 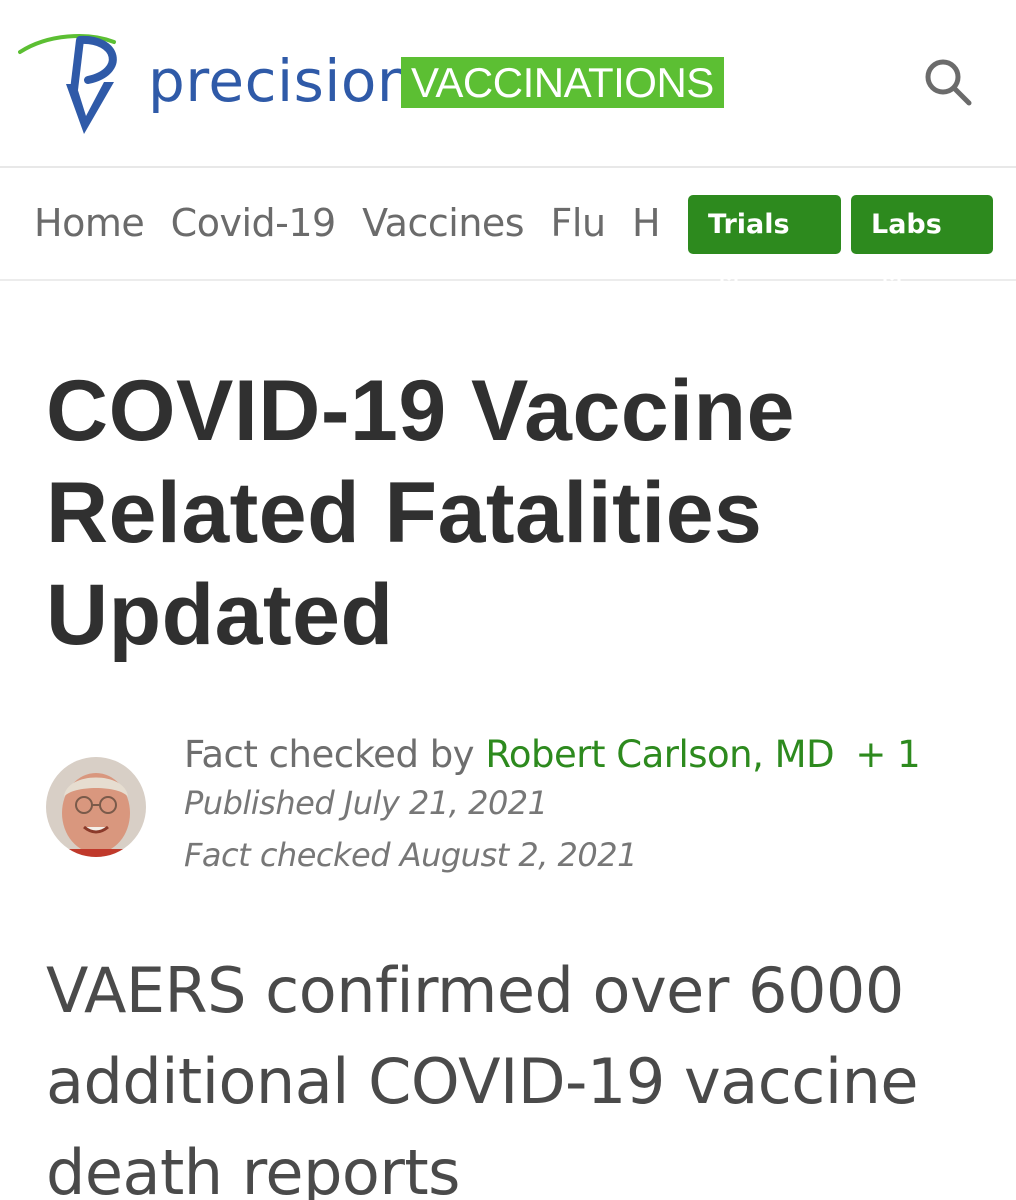 What do you see at coordinates (281, 81) in the screenshot?
I see `brand-wordmark: precision` at bounding box center [281, 81].